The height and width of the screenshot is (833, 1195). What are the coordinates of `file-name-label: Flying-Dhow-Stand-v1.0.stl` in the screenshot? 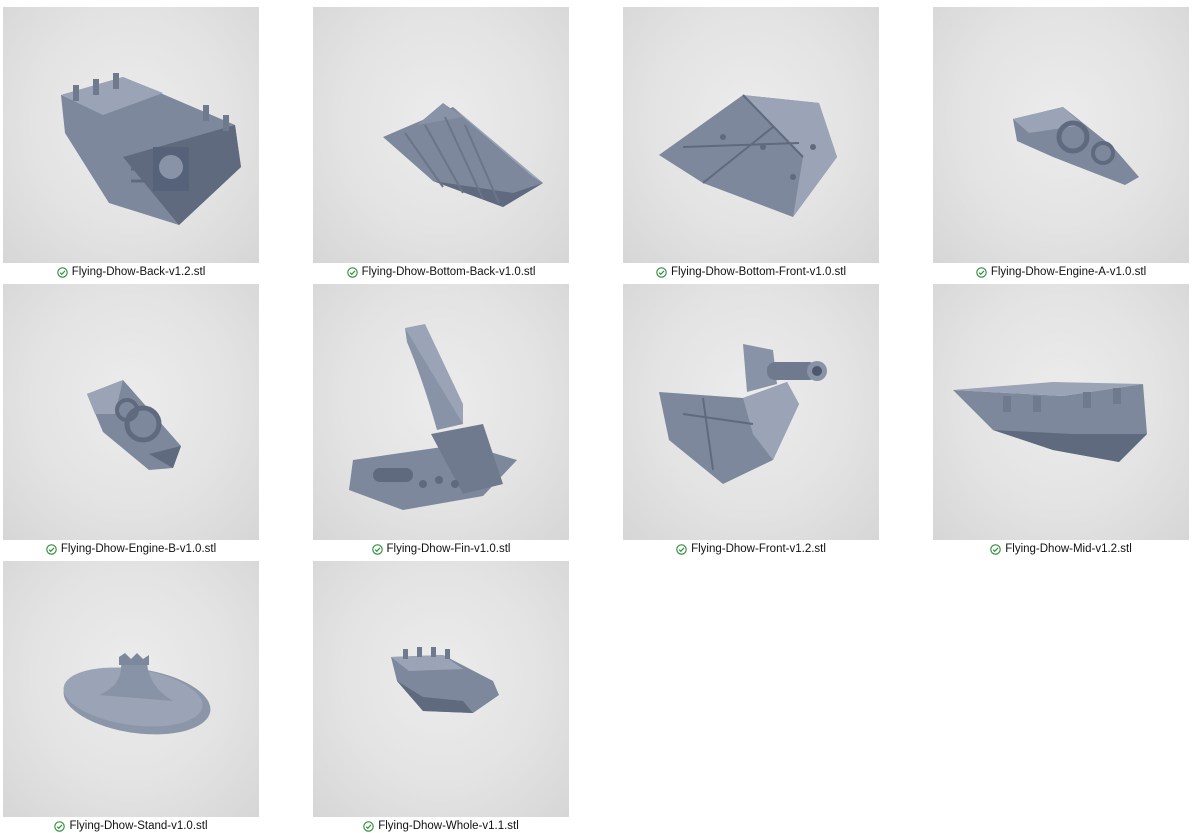 It's located at (131, 825).